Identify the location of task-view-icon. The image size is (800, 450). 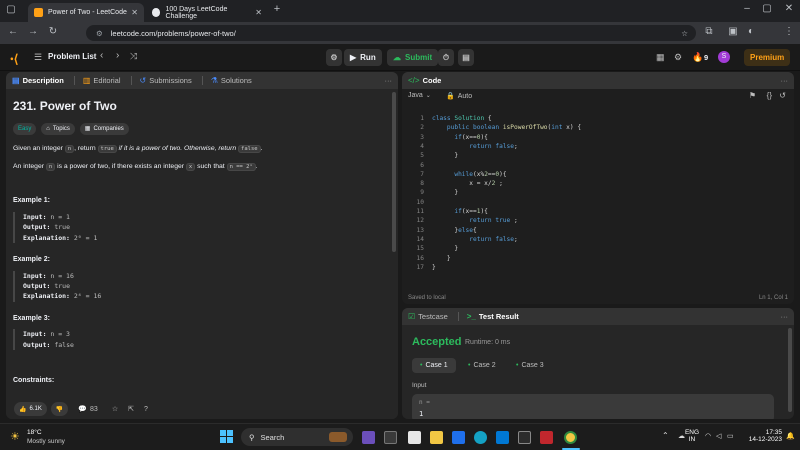
(390, 437).